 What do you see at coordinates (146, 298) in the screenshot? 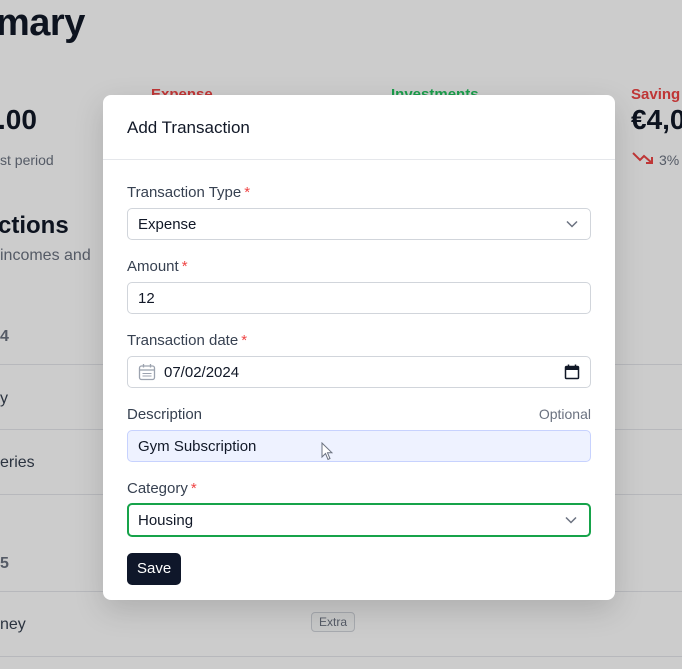
I see `amount-value: 12` at bounding box center [146, 298].